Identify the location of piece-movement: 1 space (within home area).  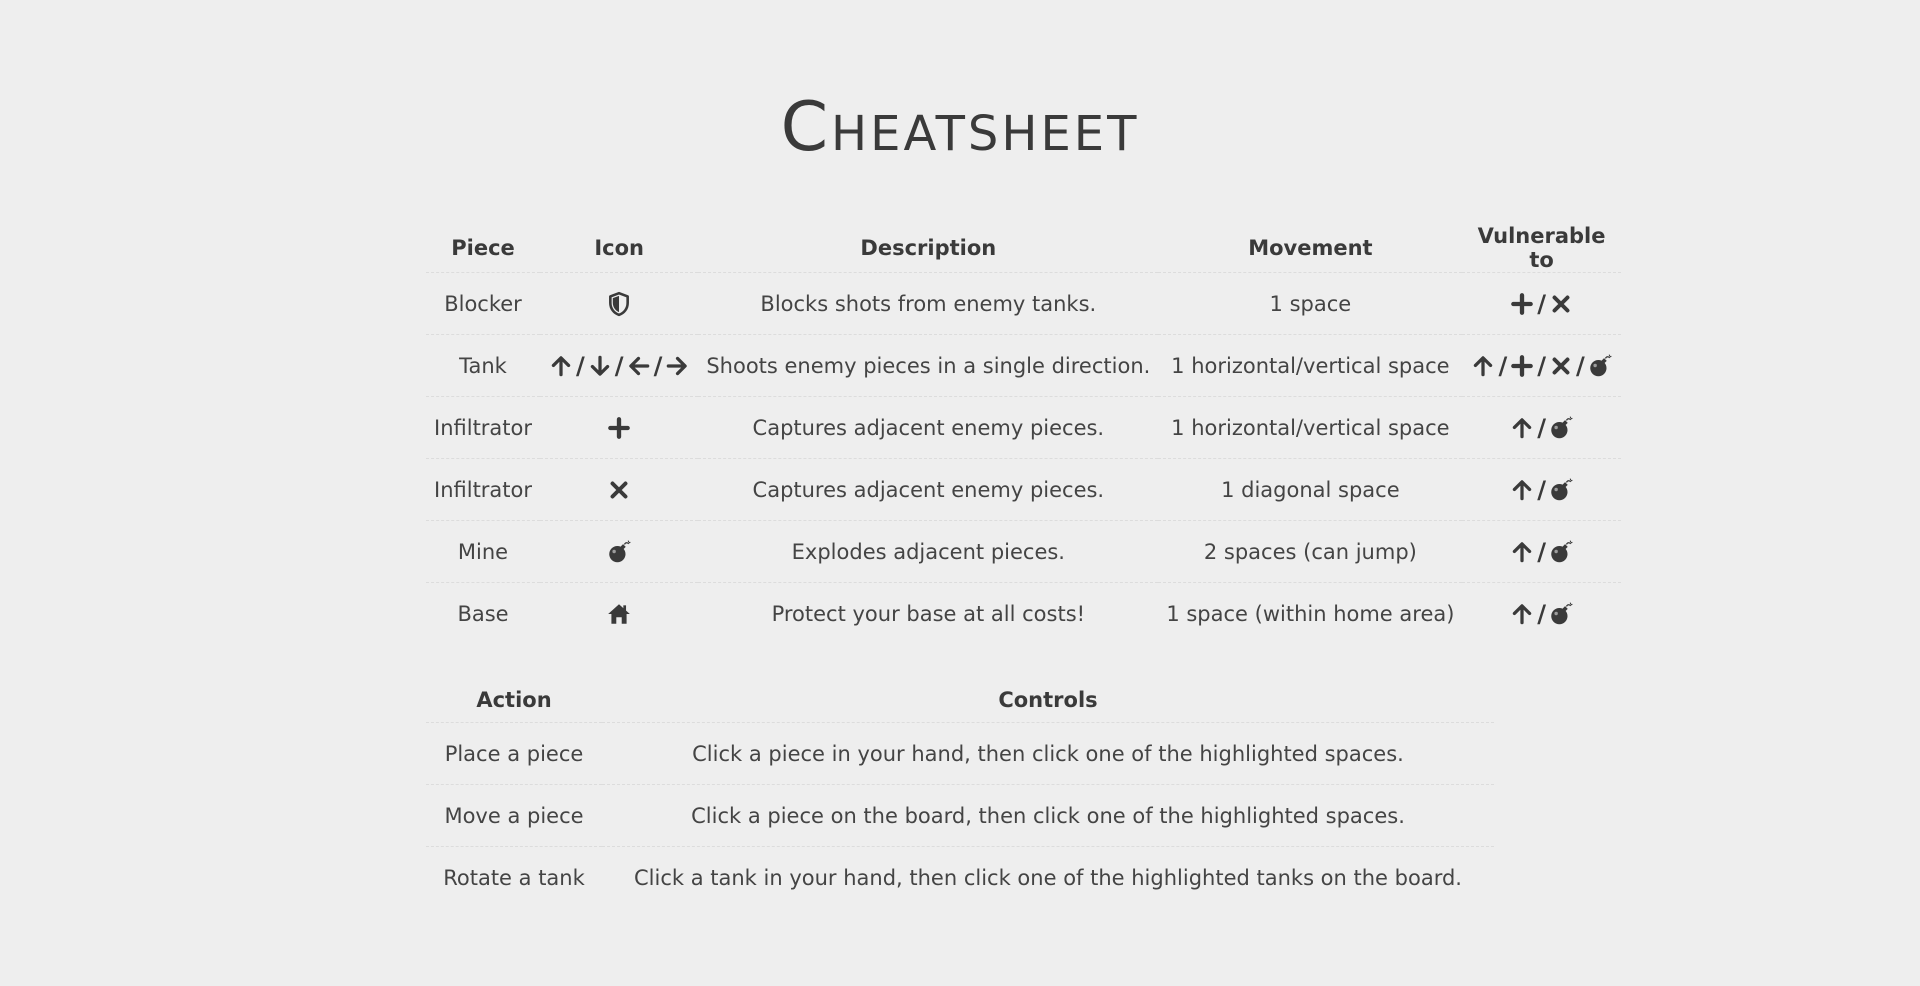
(1310, 613).